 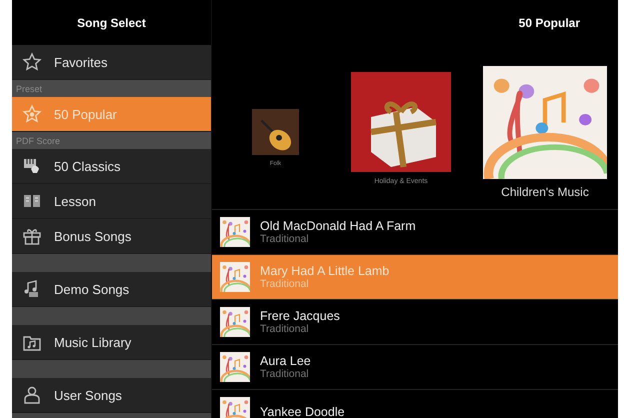 What do you see at coordinates (111, 22) in the screenshot?
I see `sidebar-title: Song Select` at bounding box center [111, 22].